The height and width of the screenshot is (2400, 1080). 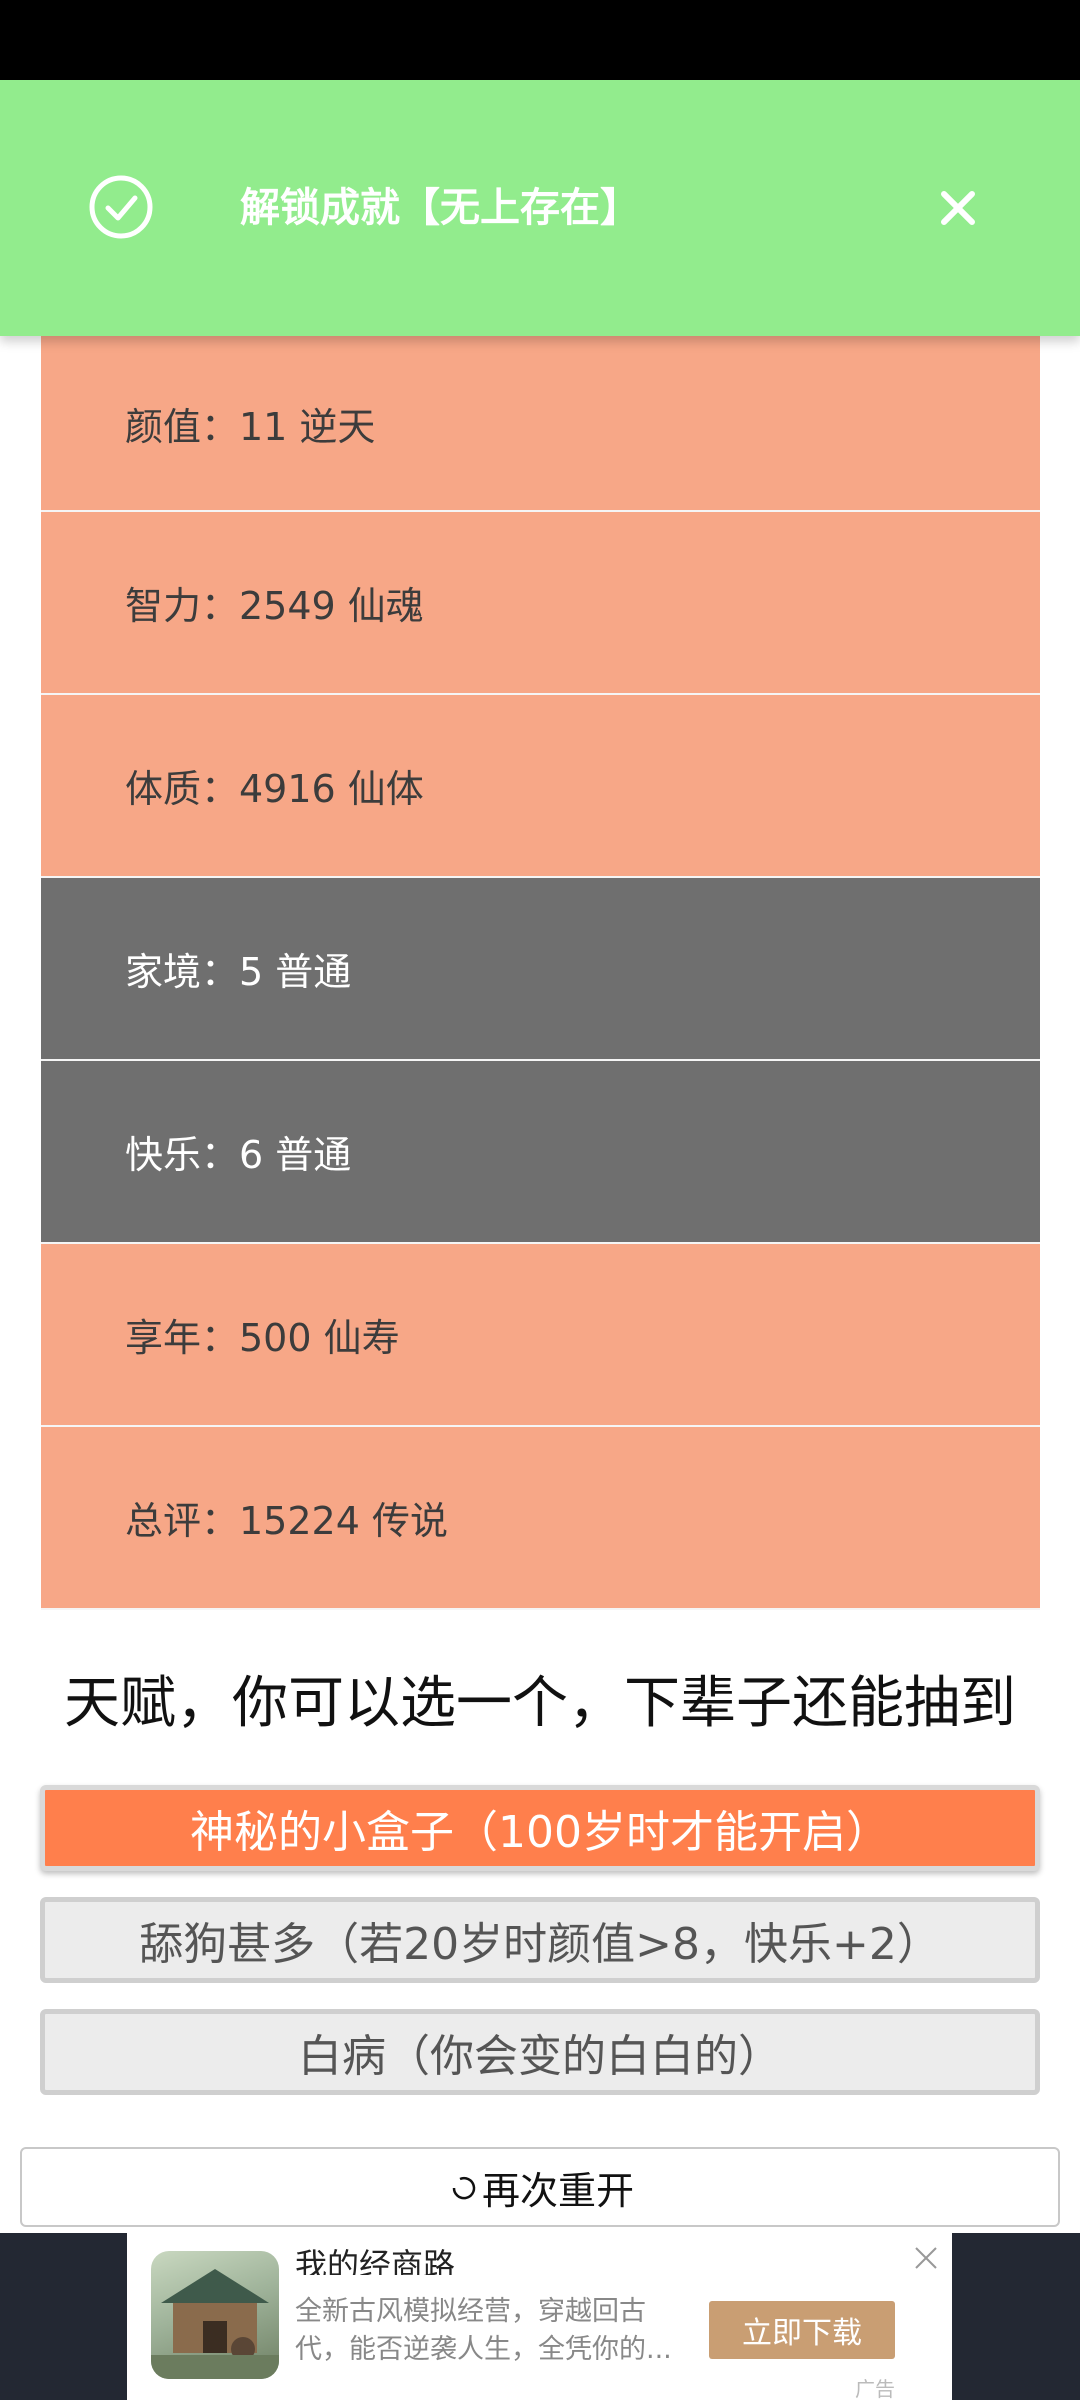 I want to click on stat-row-lifespan: 享年：500 仙寿, so click(x=540, y=1335).